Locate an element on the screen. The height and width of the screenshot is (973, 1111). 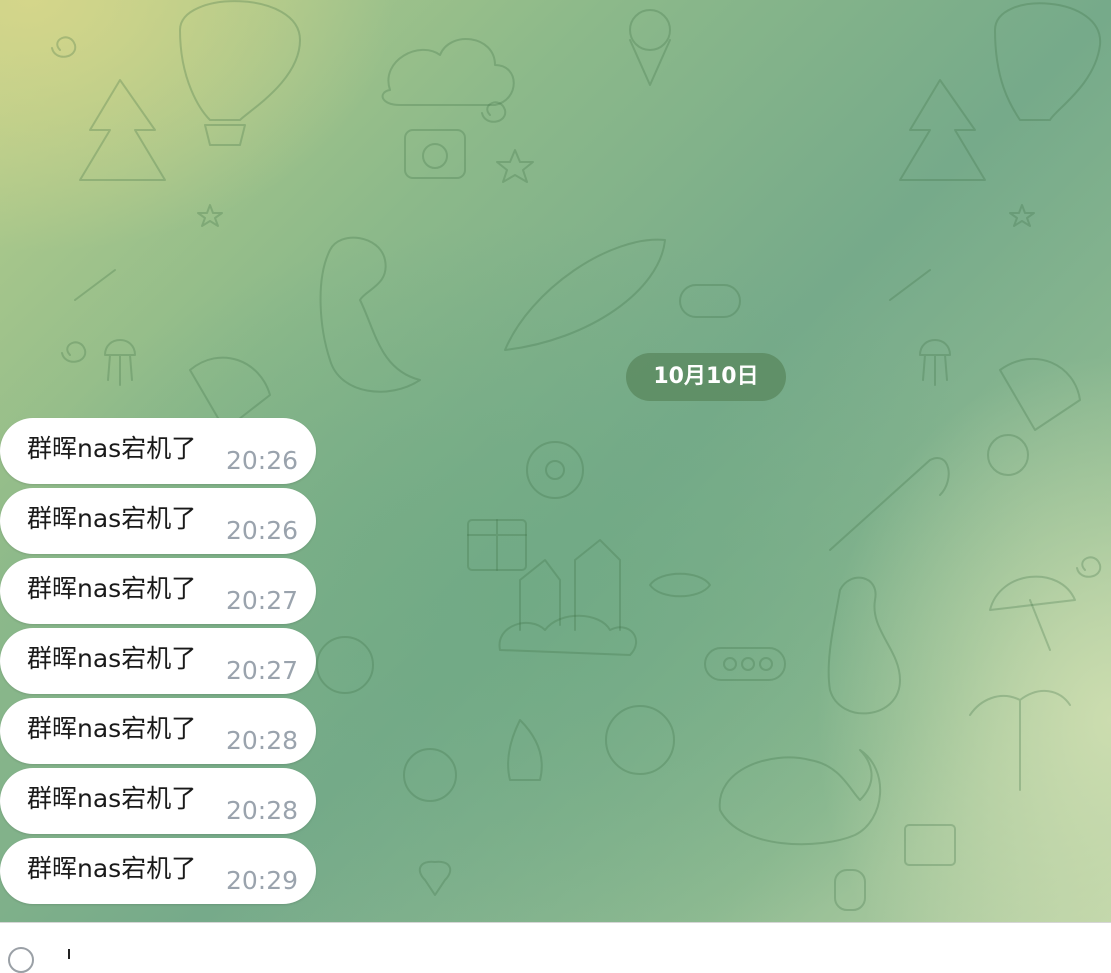
date-separator: 10月10日 is located at coordinates (706, 377).